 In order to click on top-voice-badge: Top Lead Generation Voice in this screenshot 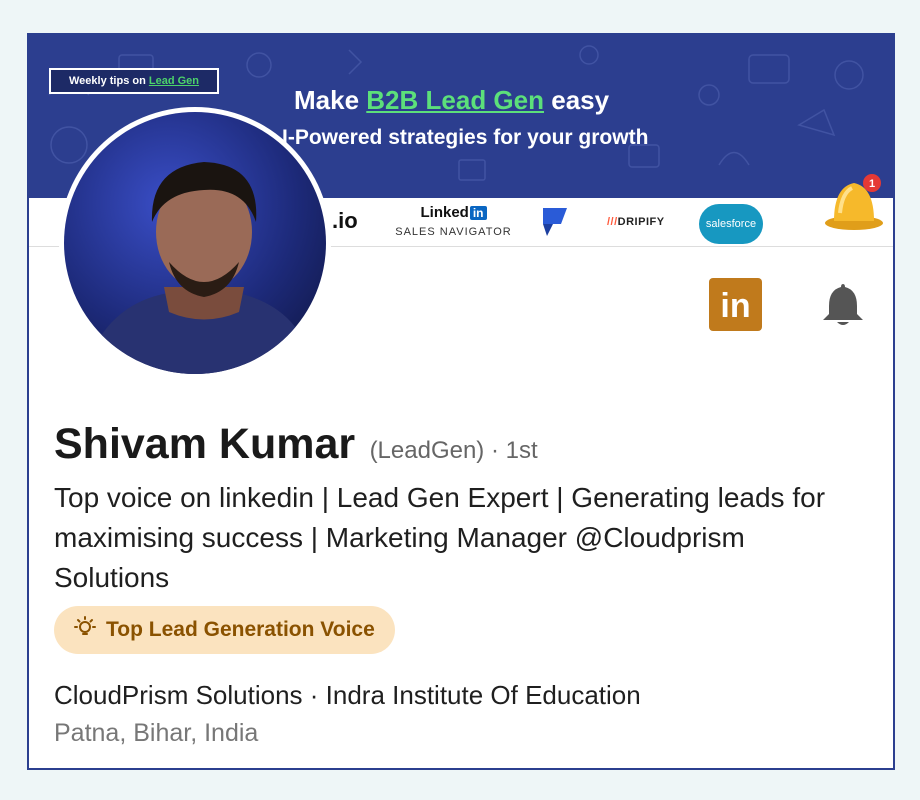, I will do `click(224, 630)`.